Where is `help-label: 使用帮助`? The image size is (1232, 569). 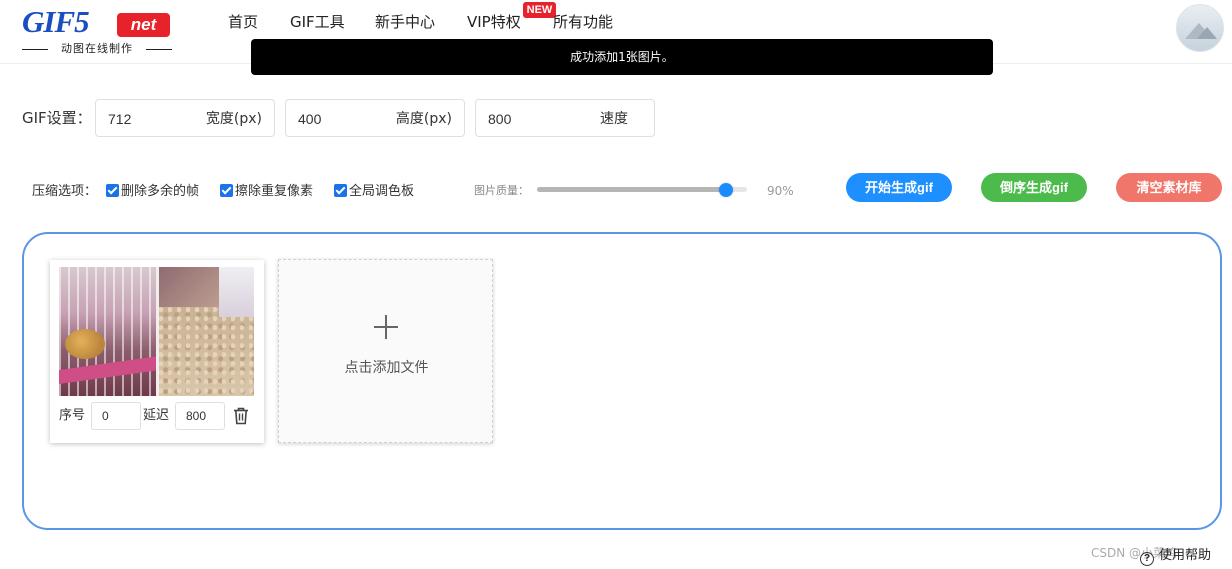
help-label: 使用帮助 is located at coordinates (1185, 555).